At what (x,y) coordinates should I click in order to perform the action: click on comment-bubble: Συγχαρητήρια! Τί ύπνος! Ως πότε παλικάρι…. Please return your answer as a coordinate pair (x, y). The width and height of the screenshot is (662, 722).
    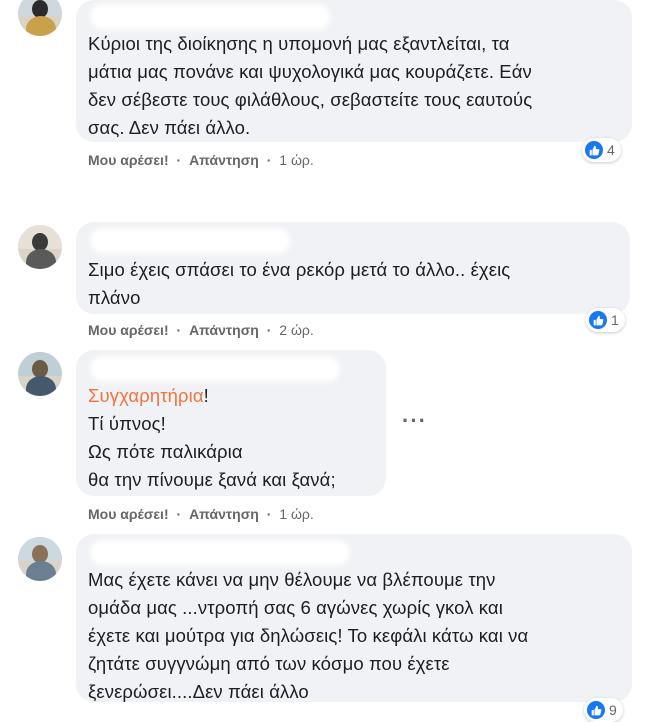
    Looking at the image, I should click on (231, 423).